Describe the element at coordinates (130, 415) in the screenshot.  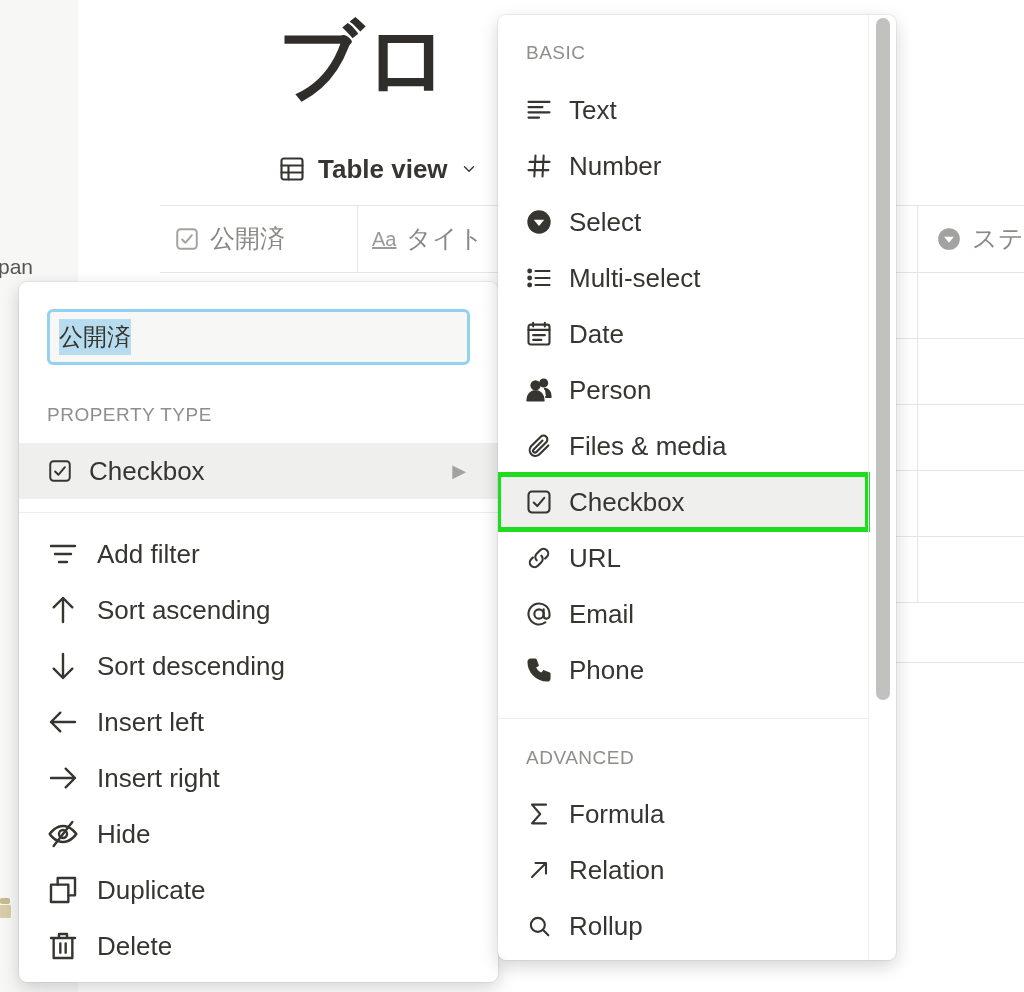
I see `section-heading: PROPERTY TYPE` at that location.